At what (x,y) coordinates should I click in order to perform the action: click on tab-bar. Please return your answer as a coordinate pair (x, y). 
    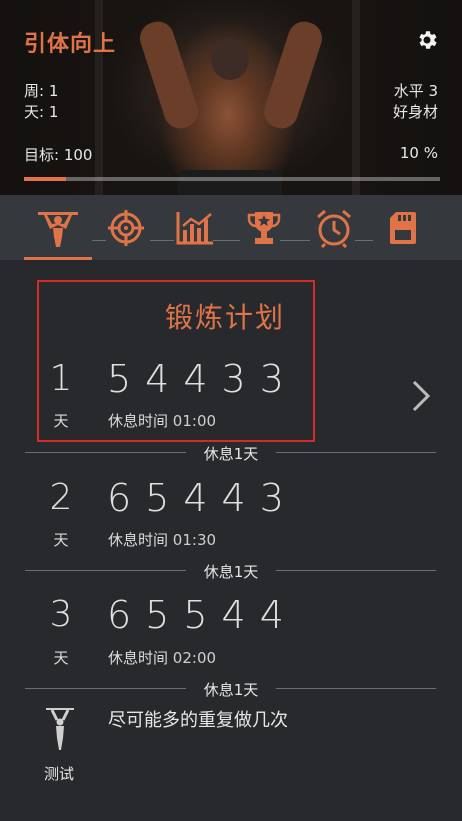
    Looking at the image, I should click on (231, 227).